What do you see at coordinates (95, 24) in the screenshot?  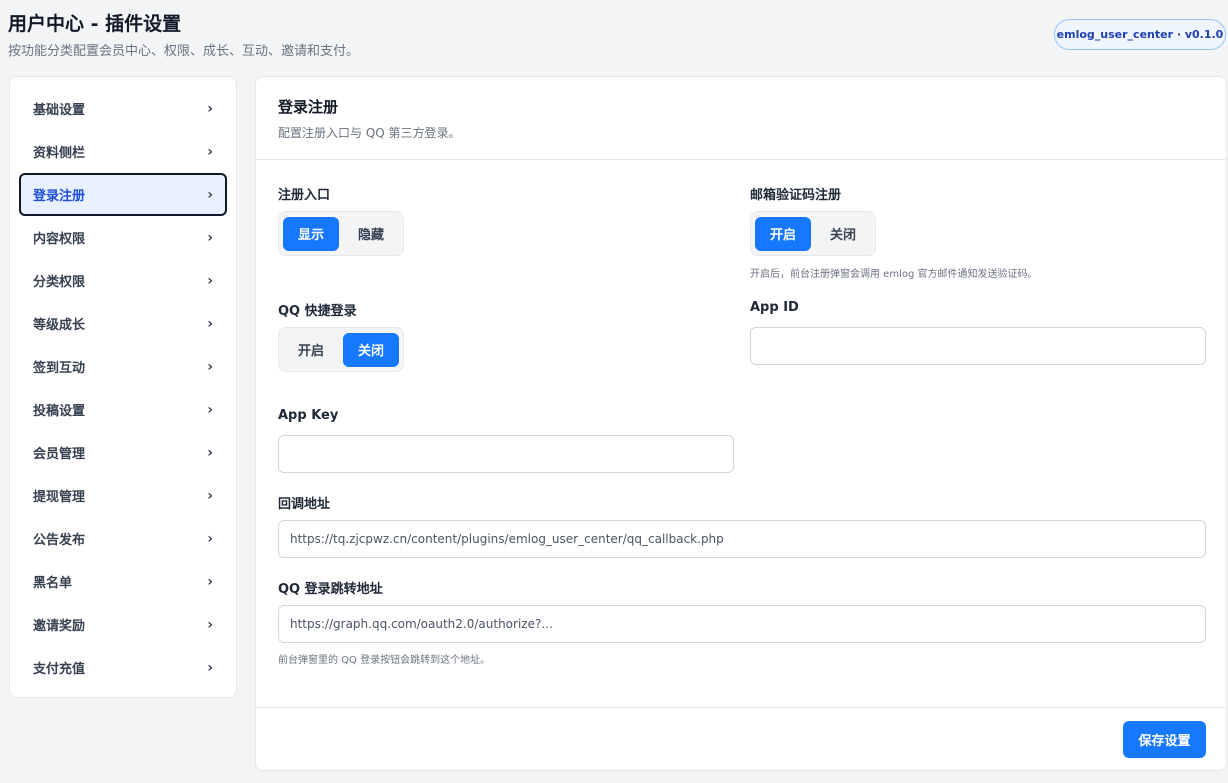 I see `page-title: 用户中心 - 插件设置` at bounding box center [95, 24].